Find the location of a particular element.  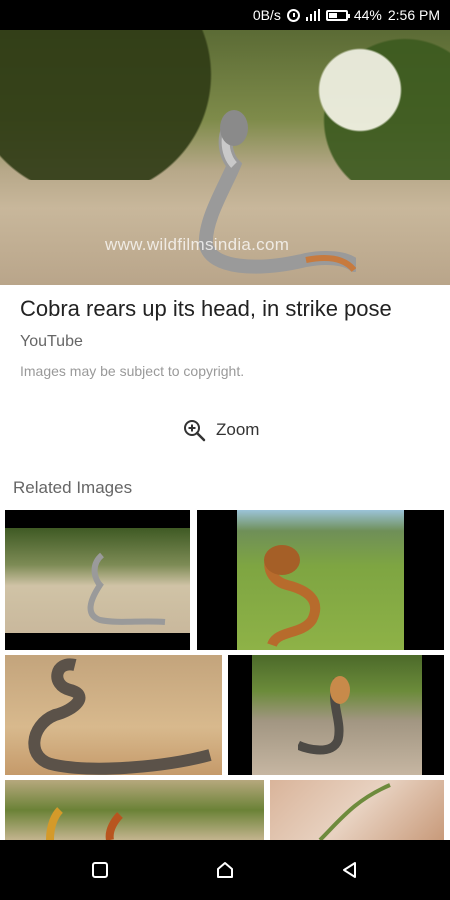

image-title: Cobra rears up its head, in strike pose is located at coordinates (206, 309).